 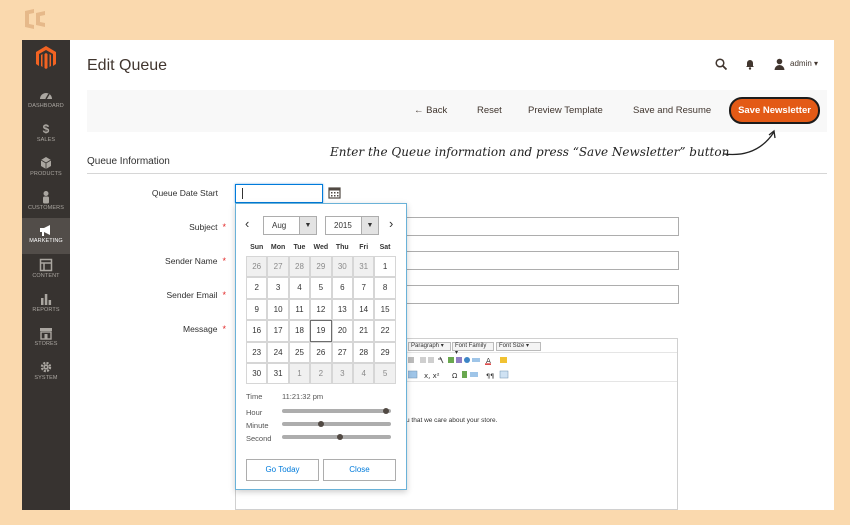 I want to click on second-slider, so click(x=336, y=436).